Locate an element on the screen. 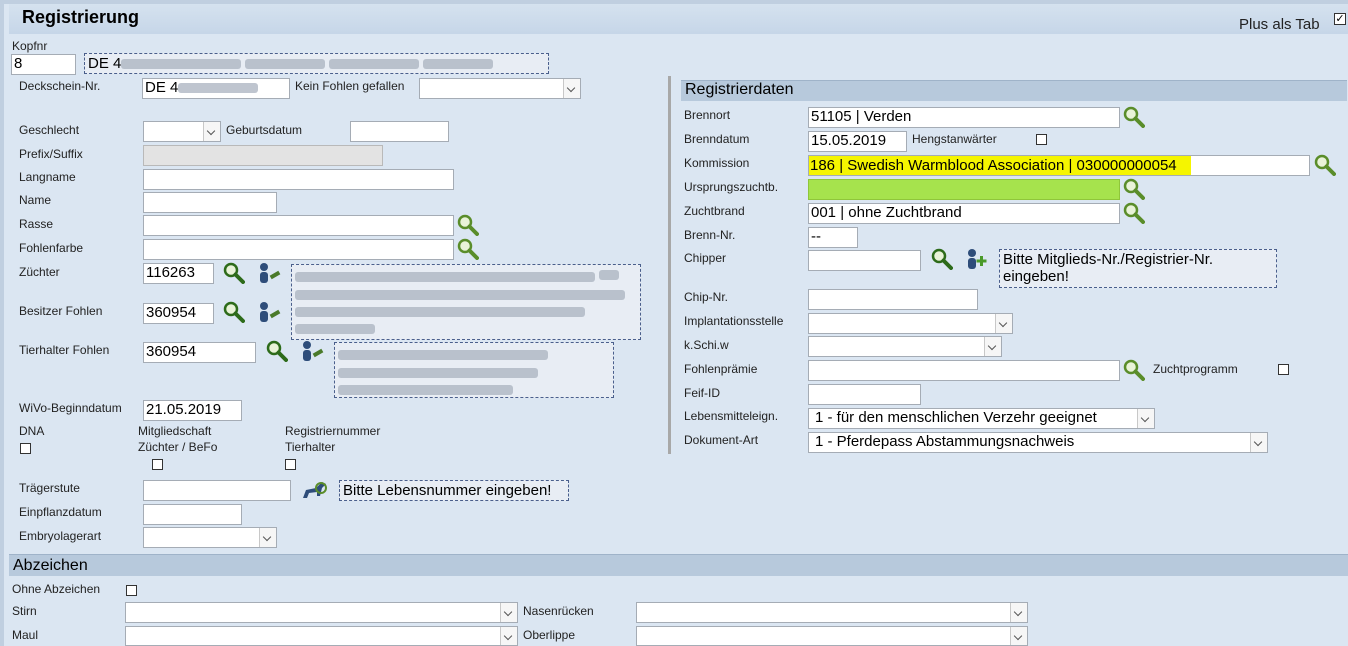  deckschein-label: Deckschein-Nr. is located at coordinates (60, 86).